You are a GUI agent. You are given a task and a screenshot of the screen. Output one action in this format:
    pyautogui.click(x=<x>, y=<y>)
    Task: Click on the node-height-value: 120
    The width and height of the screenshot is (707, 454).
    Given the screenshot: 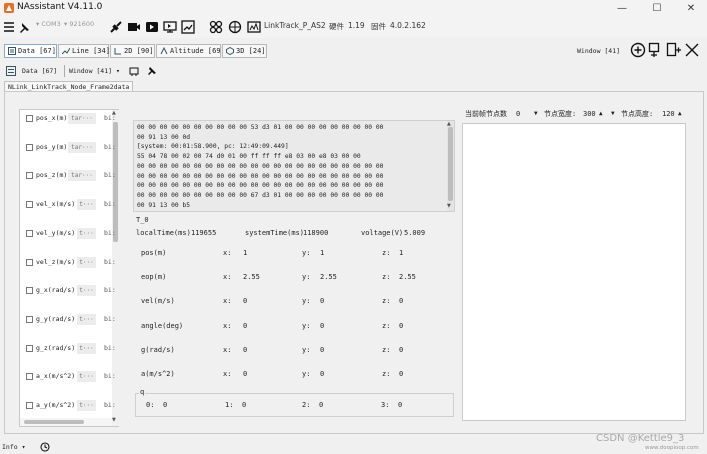 What is the action you would take?
    pyautogui.click(x=668, y=113)
    